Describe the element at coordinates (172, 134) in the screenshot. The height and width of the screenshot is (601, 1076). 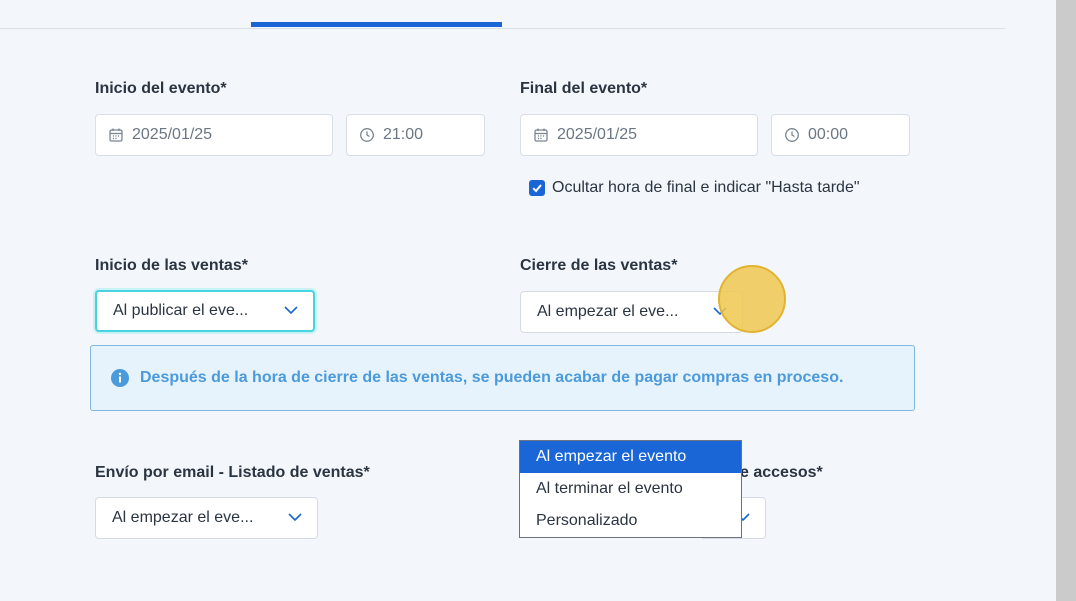
I see `event-start-date-value: 2025/01/25` at that location.